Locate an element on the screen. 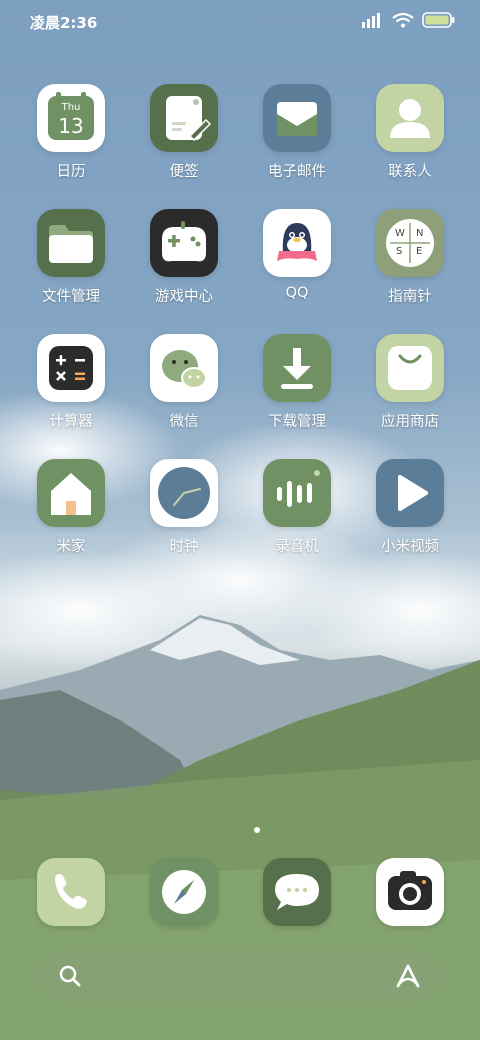  compass-letter-n: N is located at coordinates (420, 233).